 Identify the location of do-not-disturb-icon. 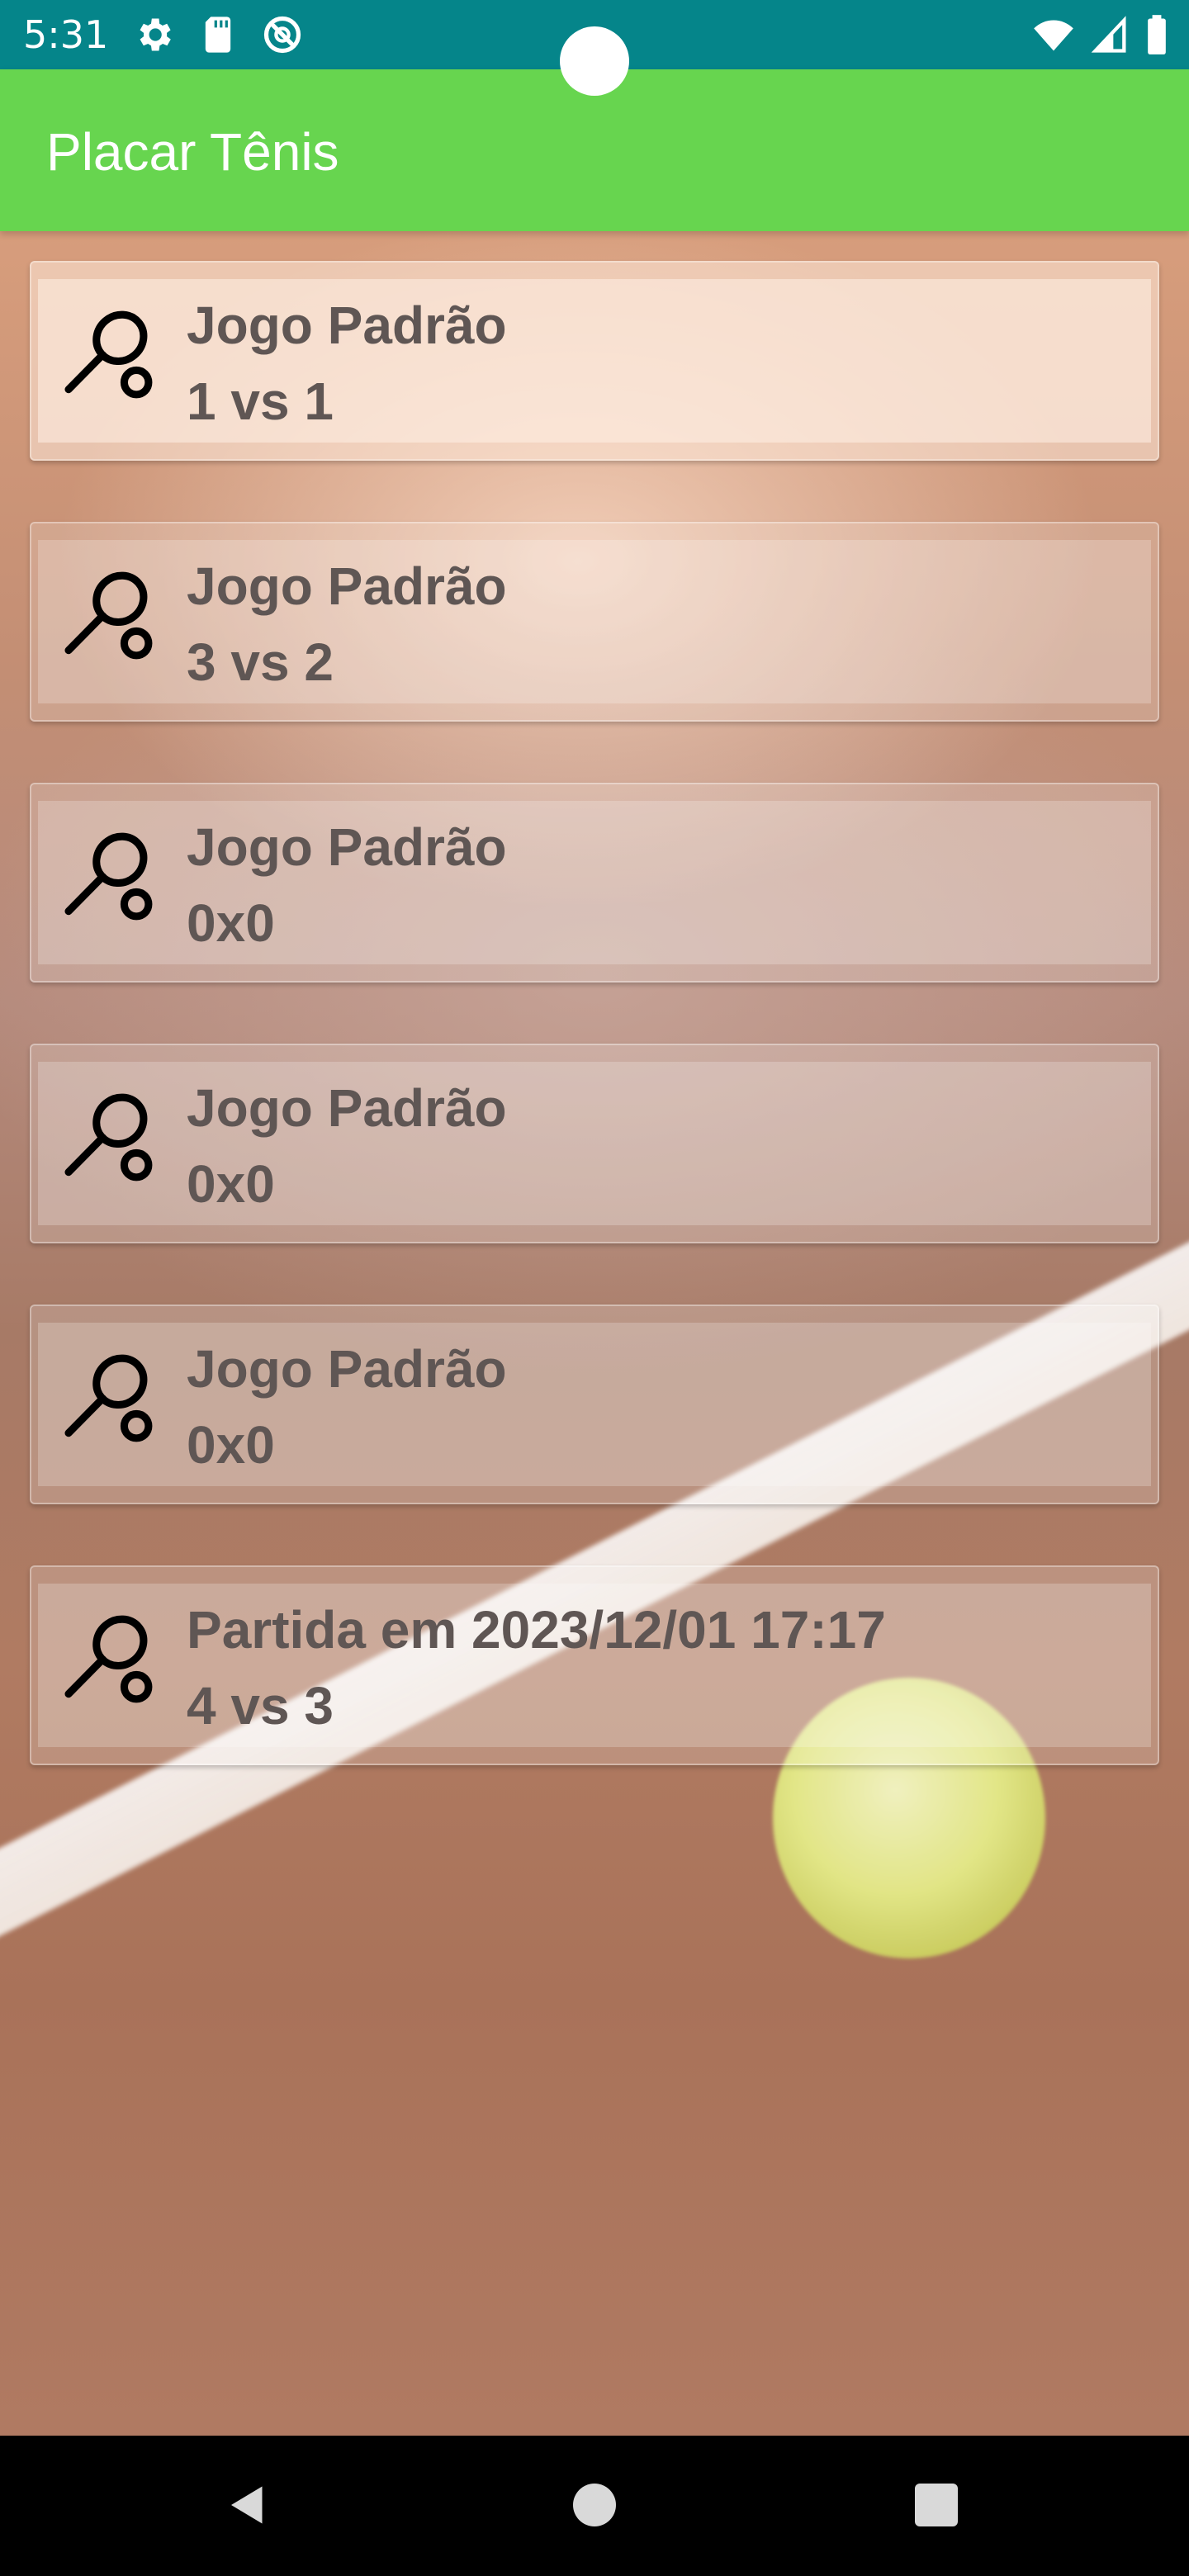
(282, 34).